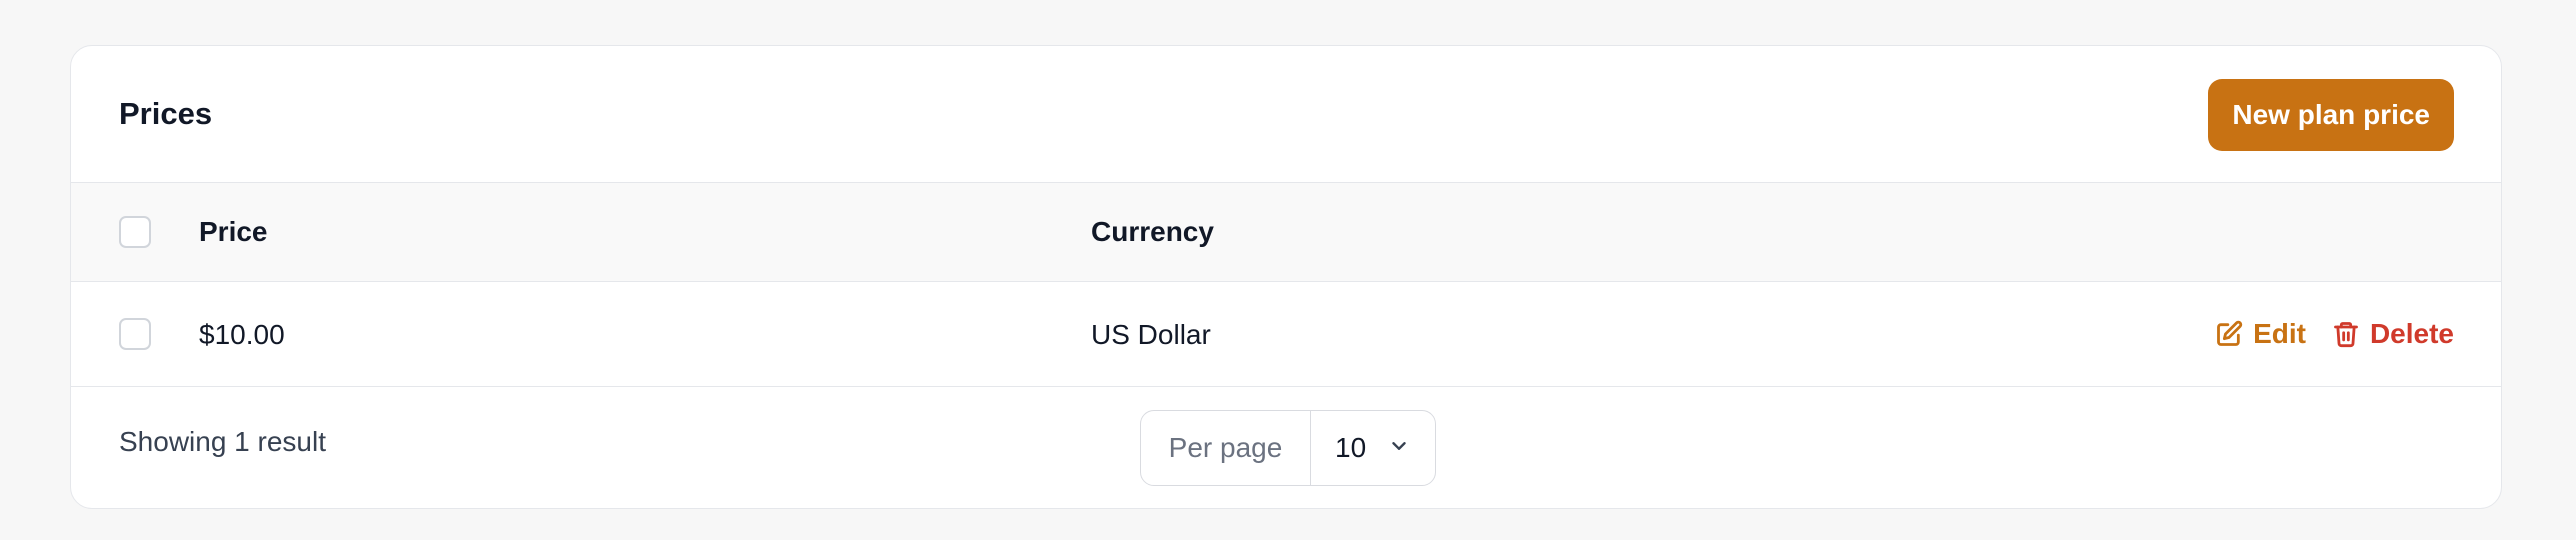  Describe the element at coordinates (2331, 115) in the screenshot. I see `new-plan-price-button: New plan price` at that location.